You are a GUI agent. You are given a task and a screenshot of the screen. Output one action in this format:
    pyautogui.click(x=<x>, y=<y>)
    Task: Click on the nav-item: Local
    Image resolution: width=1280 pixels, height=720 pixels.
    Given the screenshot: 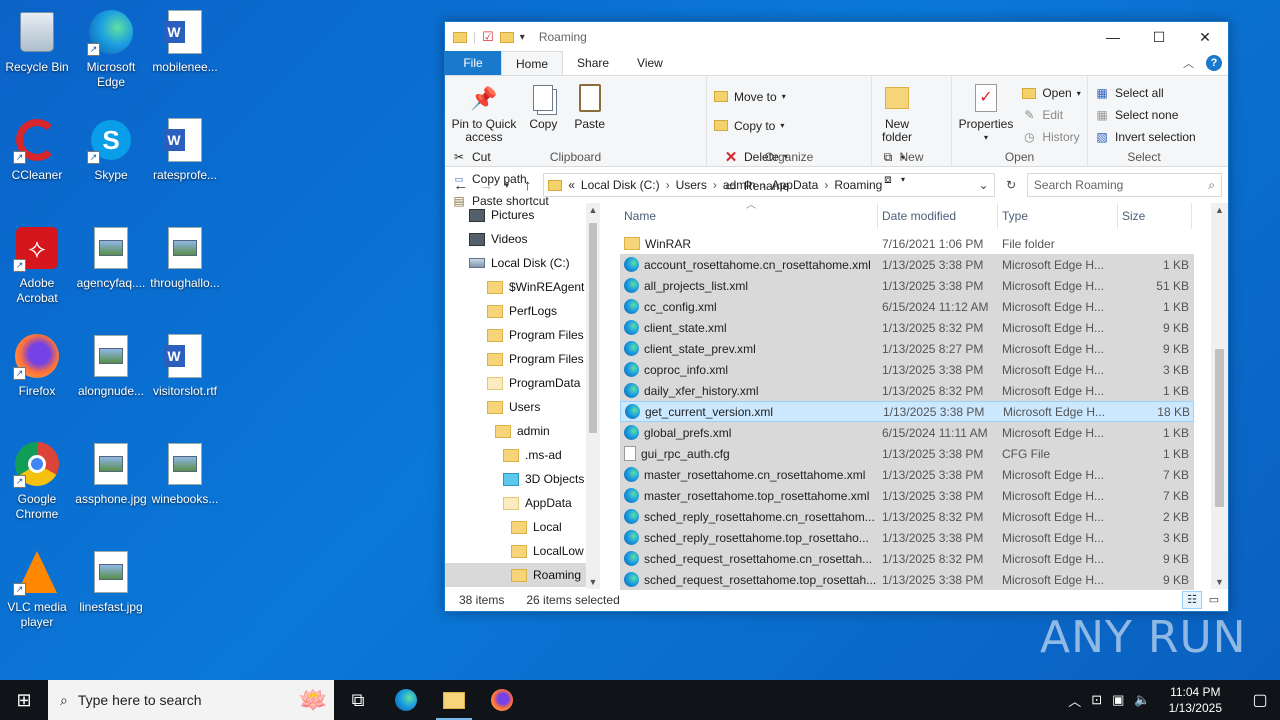 What is the action you would take?
    pyautogui.click(x=515, y=527)
    